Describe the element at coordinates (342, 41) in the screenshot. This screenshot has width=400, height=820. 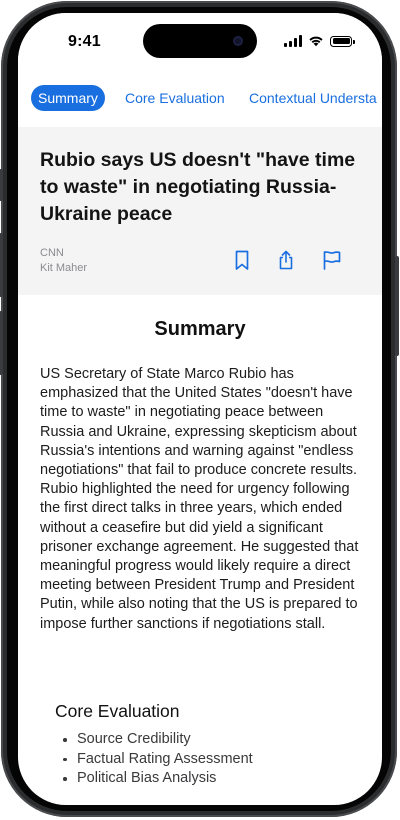
I see `battery-icon` at that location.